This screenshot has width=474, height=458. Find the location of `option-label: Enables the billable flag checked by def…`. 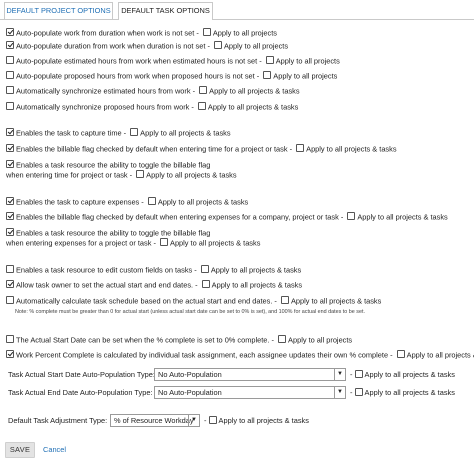

option-label: Enables the billable flag checked by def… is located at coordinates (154, 149).